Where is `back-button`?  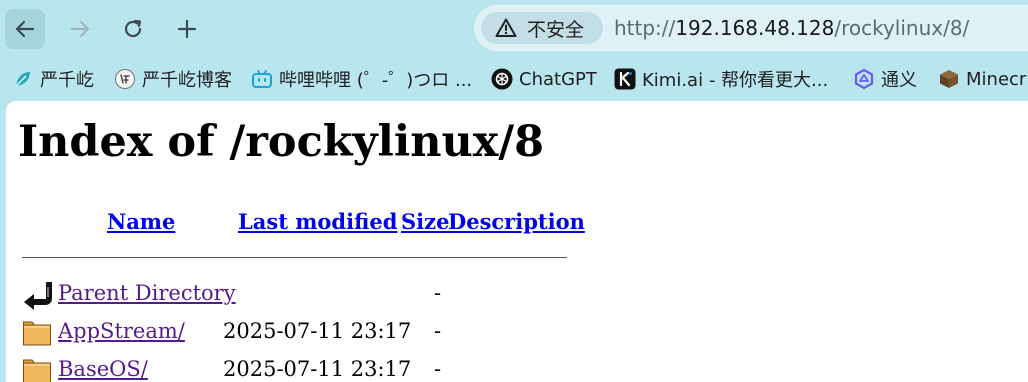 back-button is located at coordinates (25, 29).